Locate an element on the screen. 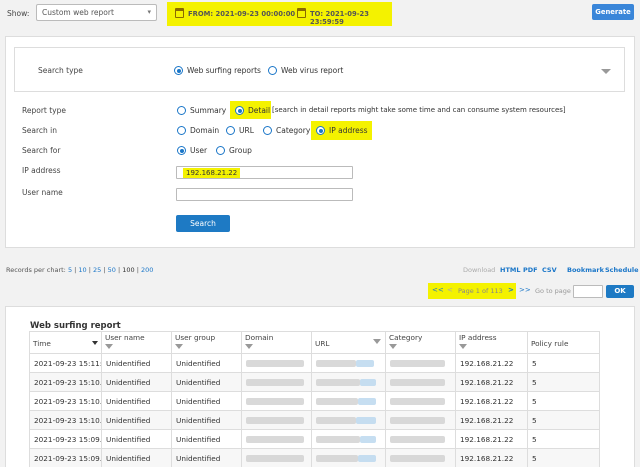  radio-web-virus is located at coordinates (272, 70).